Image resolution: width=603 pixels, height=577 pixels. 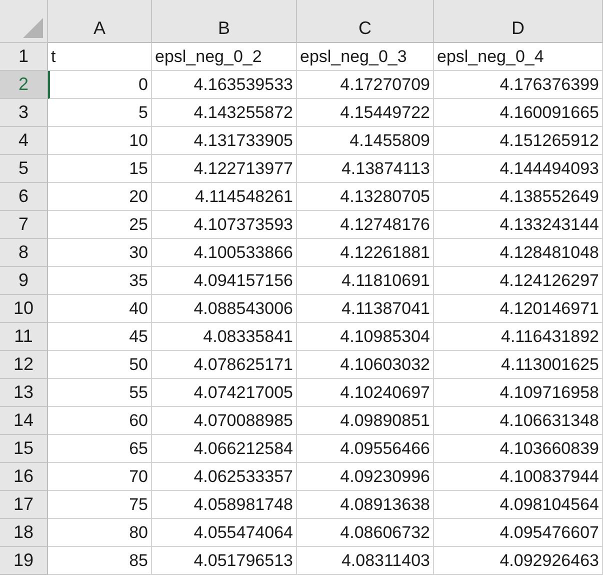 I want to click on table-cell: 4.09230996, so click(x=365, y=477).